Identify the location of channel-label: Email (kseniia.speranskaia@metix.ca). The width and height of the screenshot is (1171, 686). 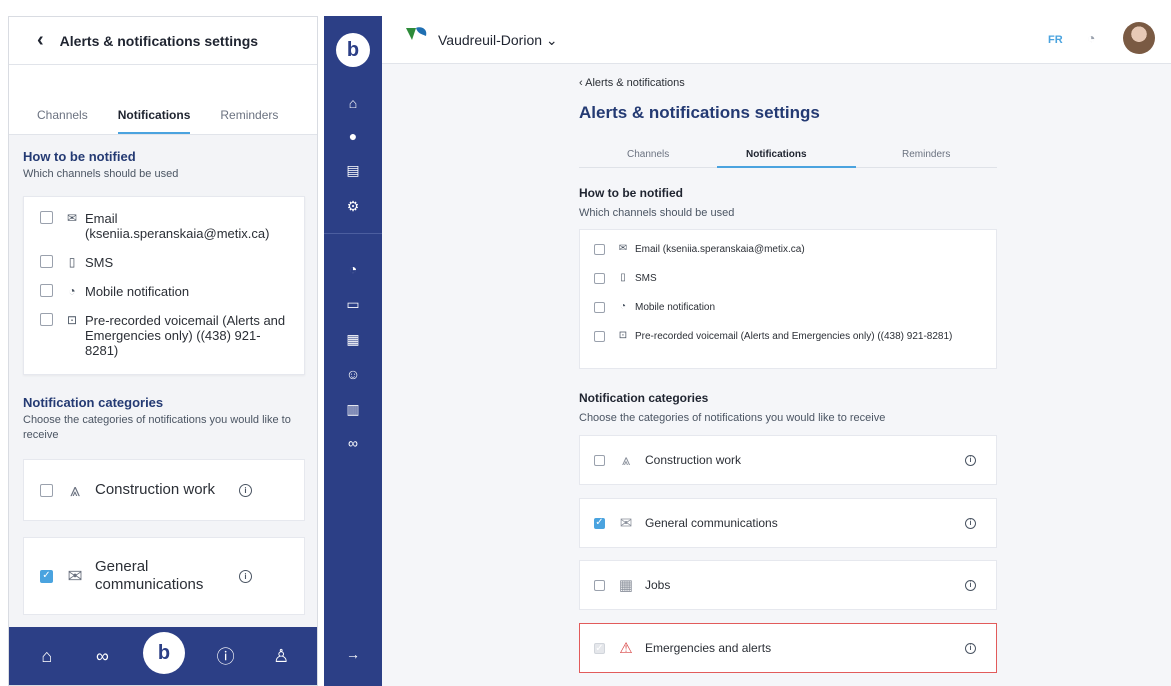
(720, 249).